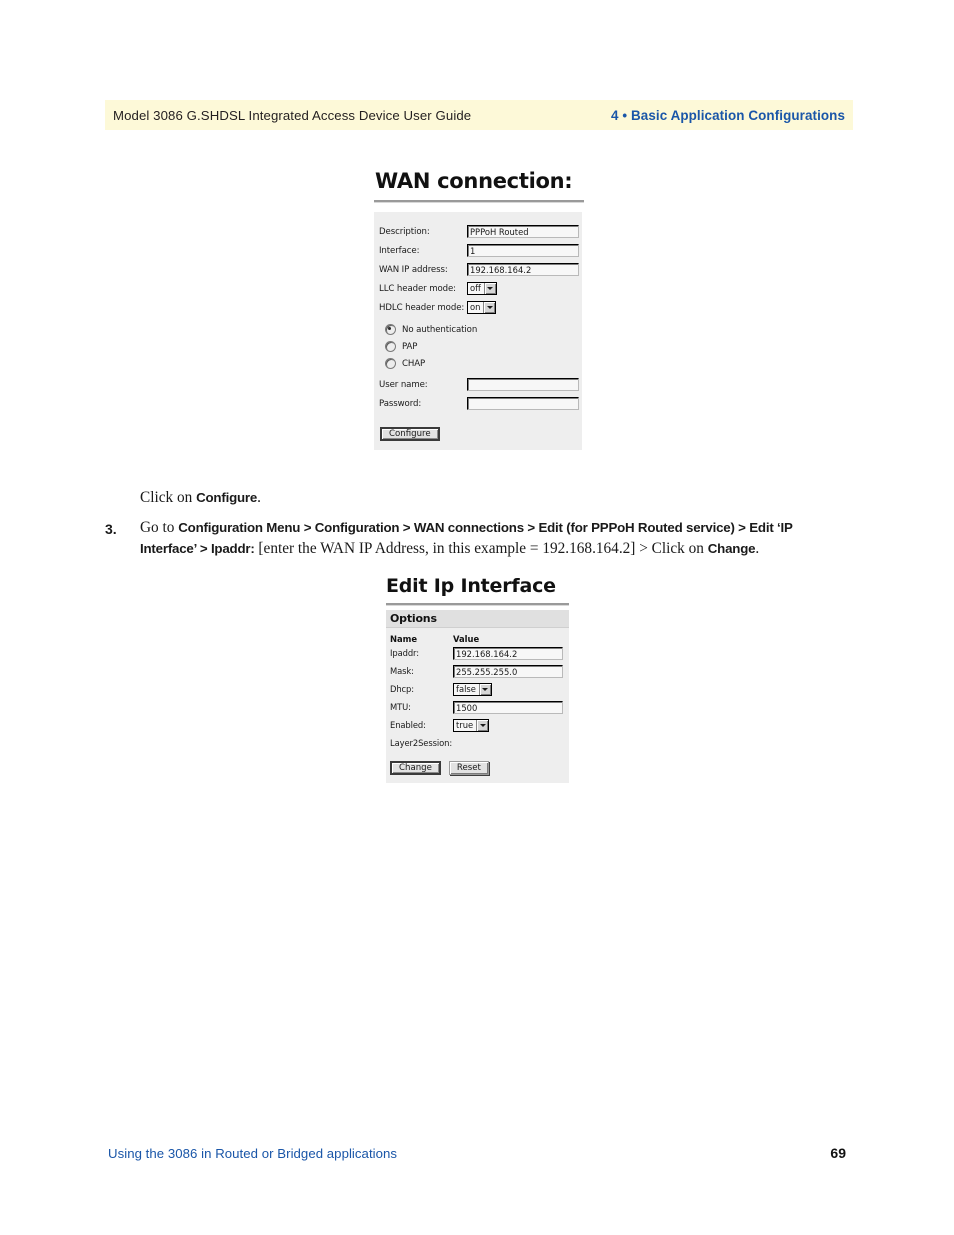  I want to click on wan-field-password-label: Password:, so click(400, 403).